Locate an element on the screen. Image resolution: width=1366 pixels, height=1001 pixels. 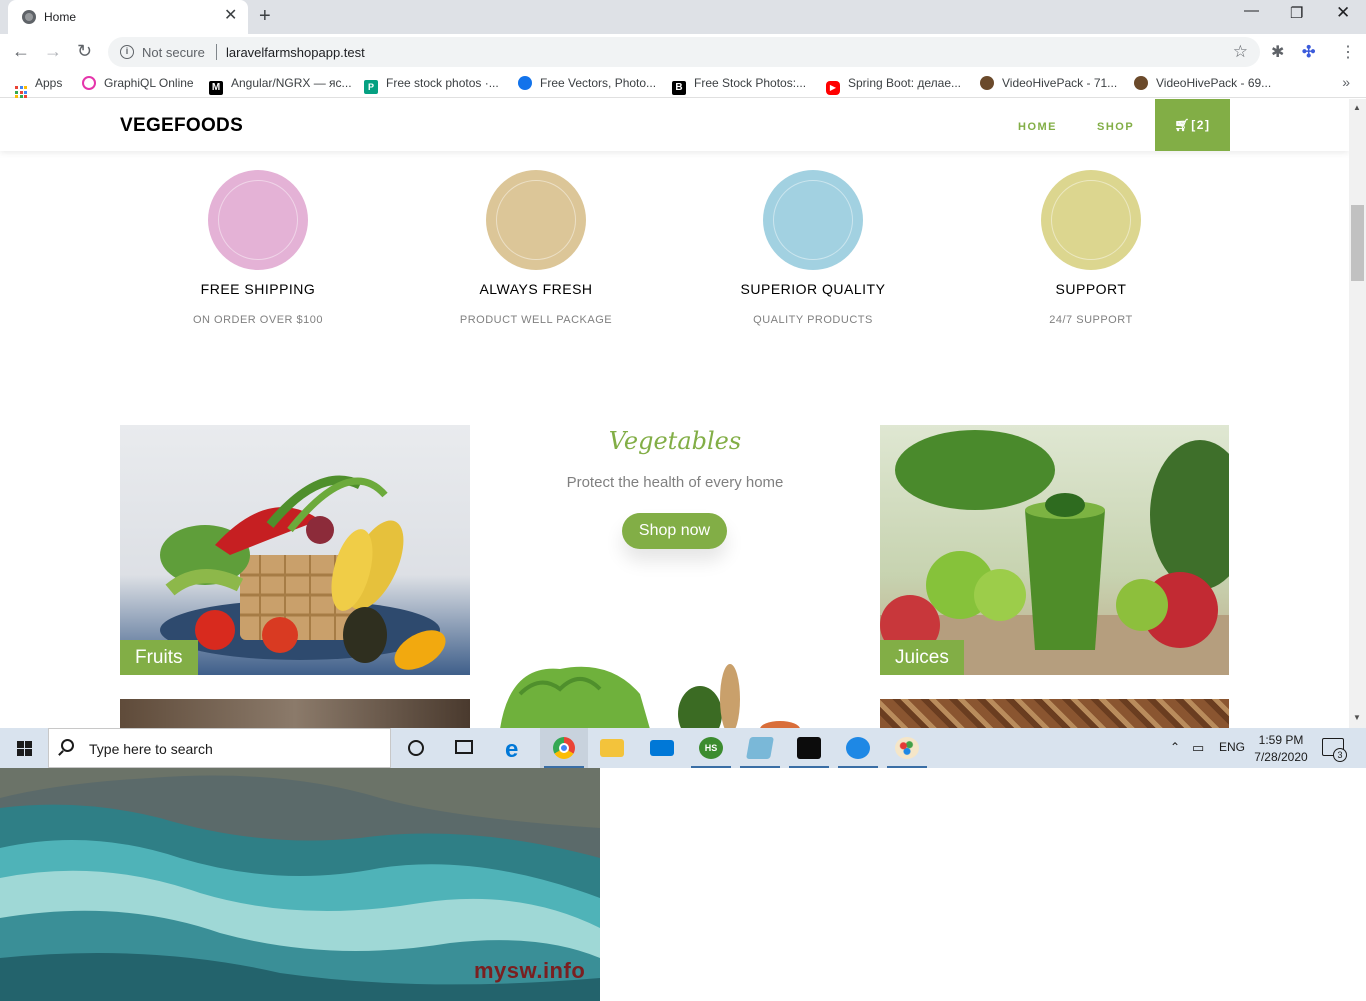
task-view-button is located at coordinates (464, 748).